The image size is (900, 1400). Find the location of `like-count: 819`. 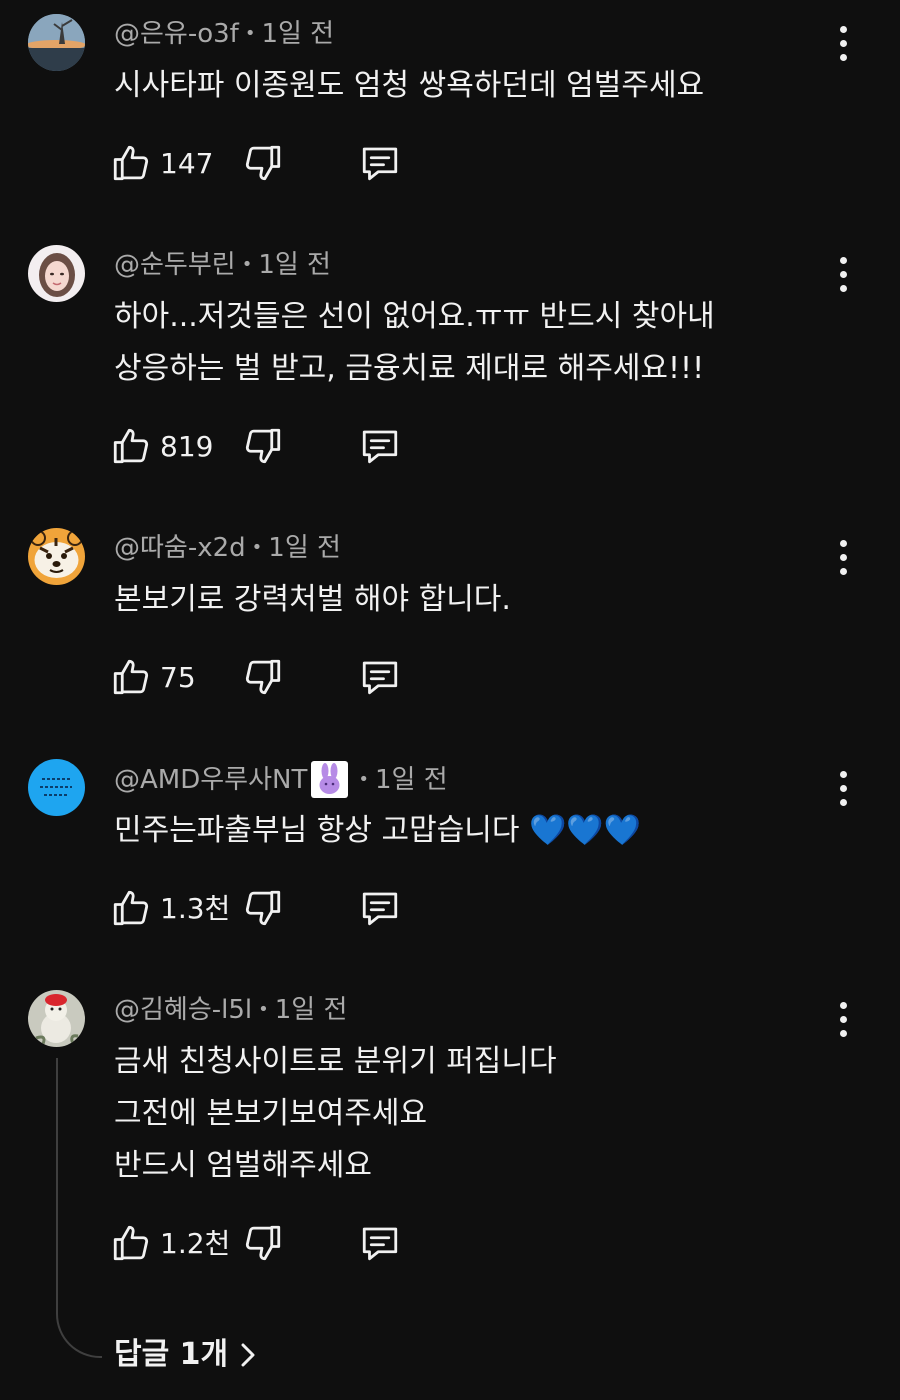

like-count: 819 is located at coordinates (187, 446).